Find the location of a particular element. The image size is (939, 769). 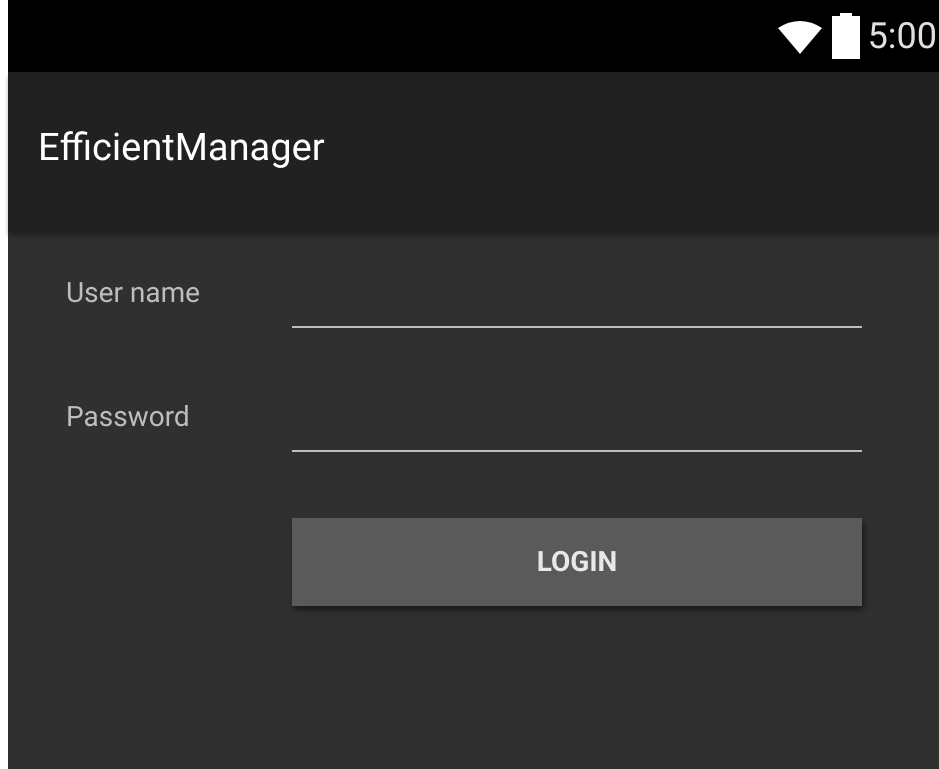

field-label: Password is located at coordinates (128, 417).